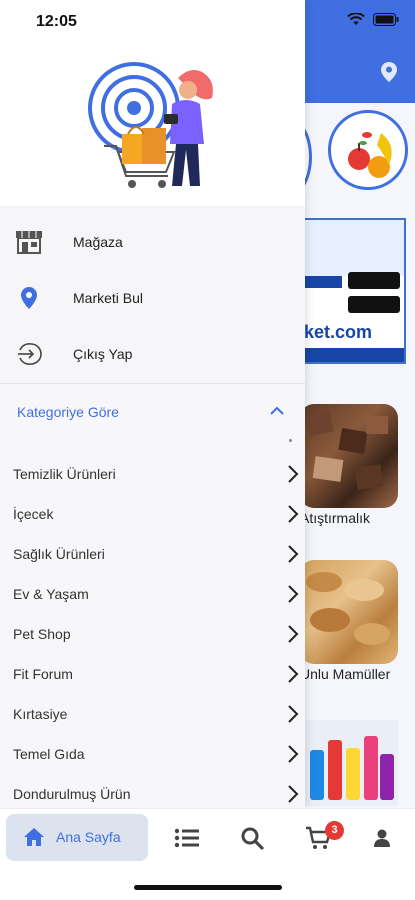  What do you see at coordinates (88, 837) in the screenshot?
I see `nav-home-label: Ana Sayfa` at bounding box center [88, 837].